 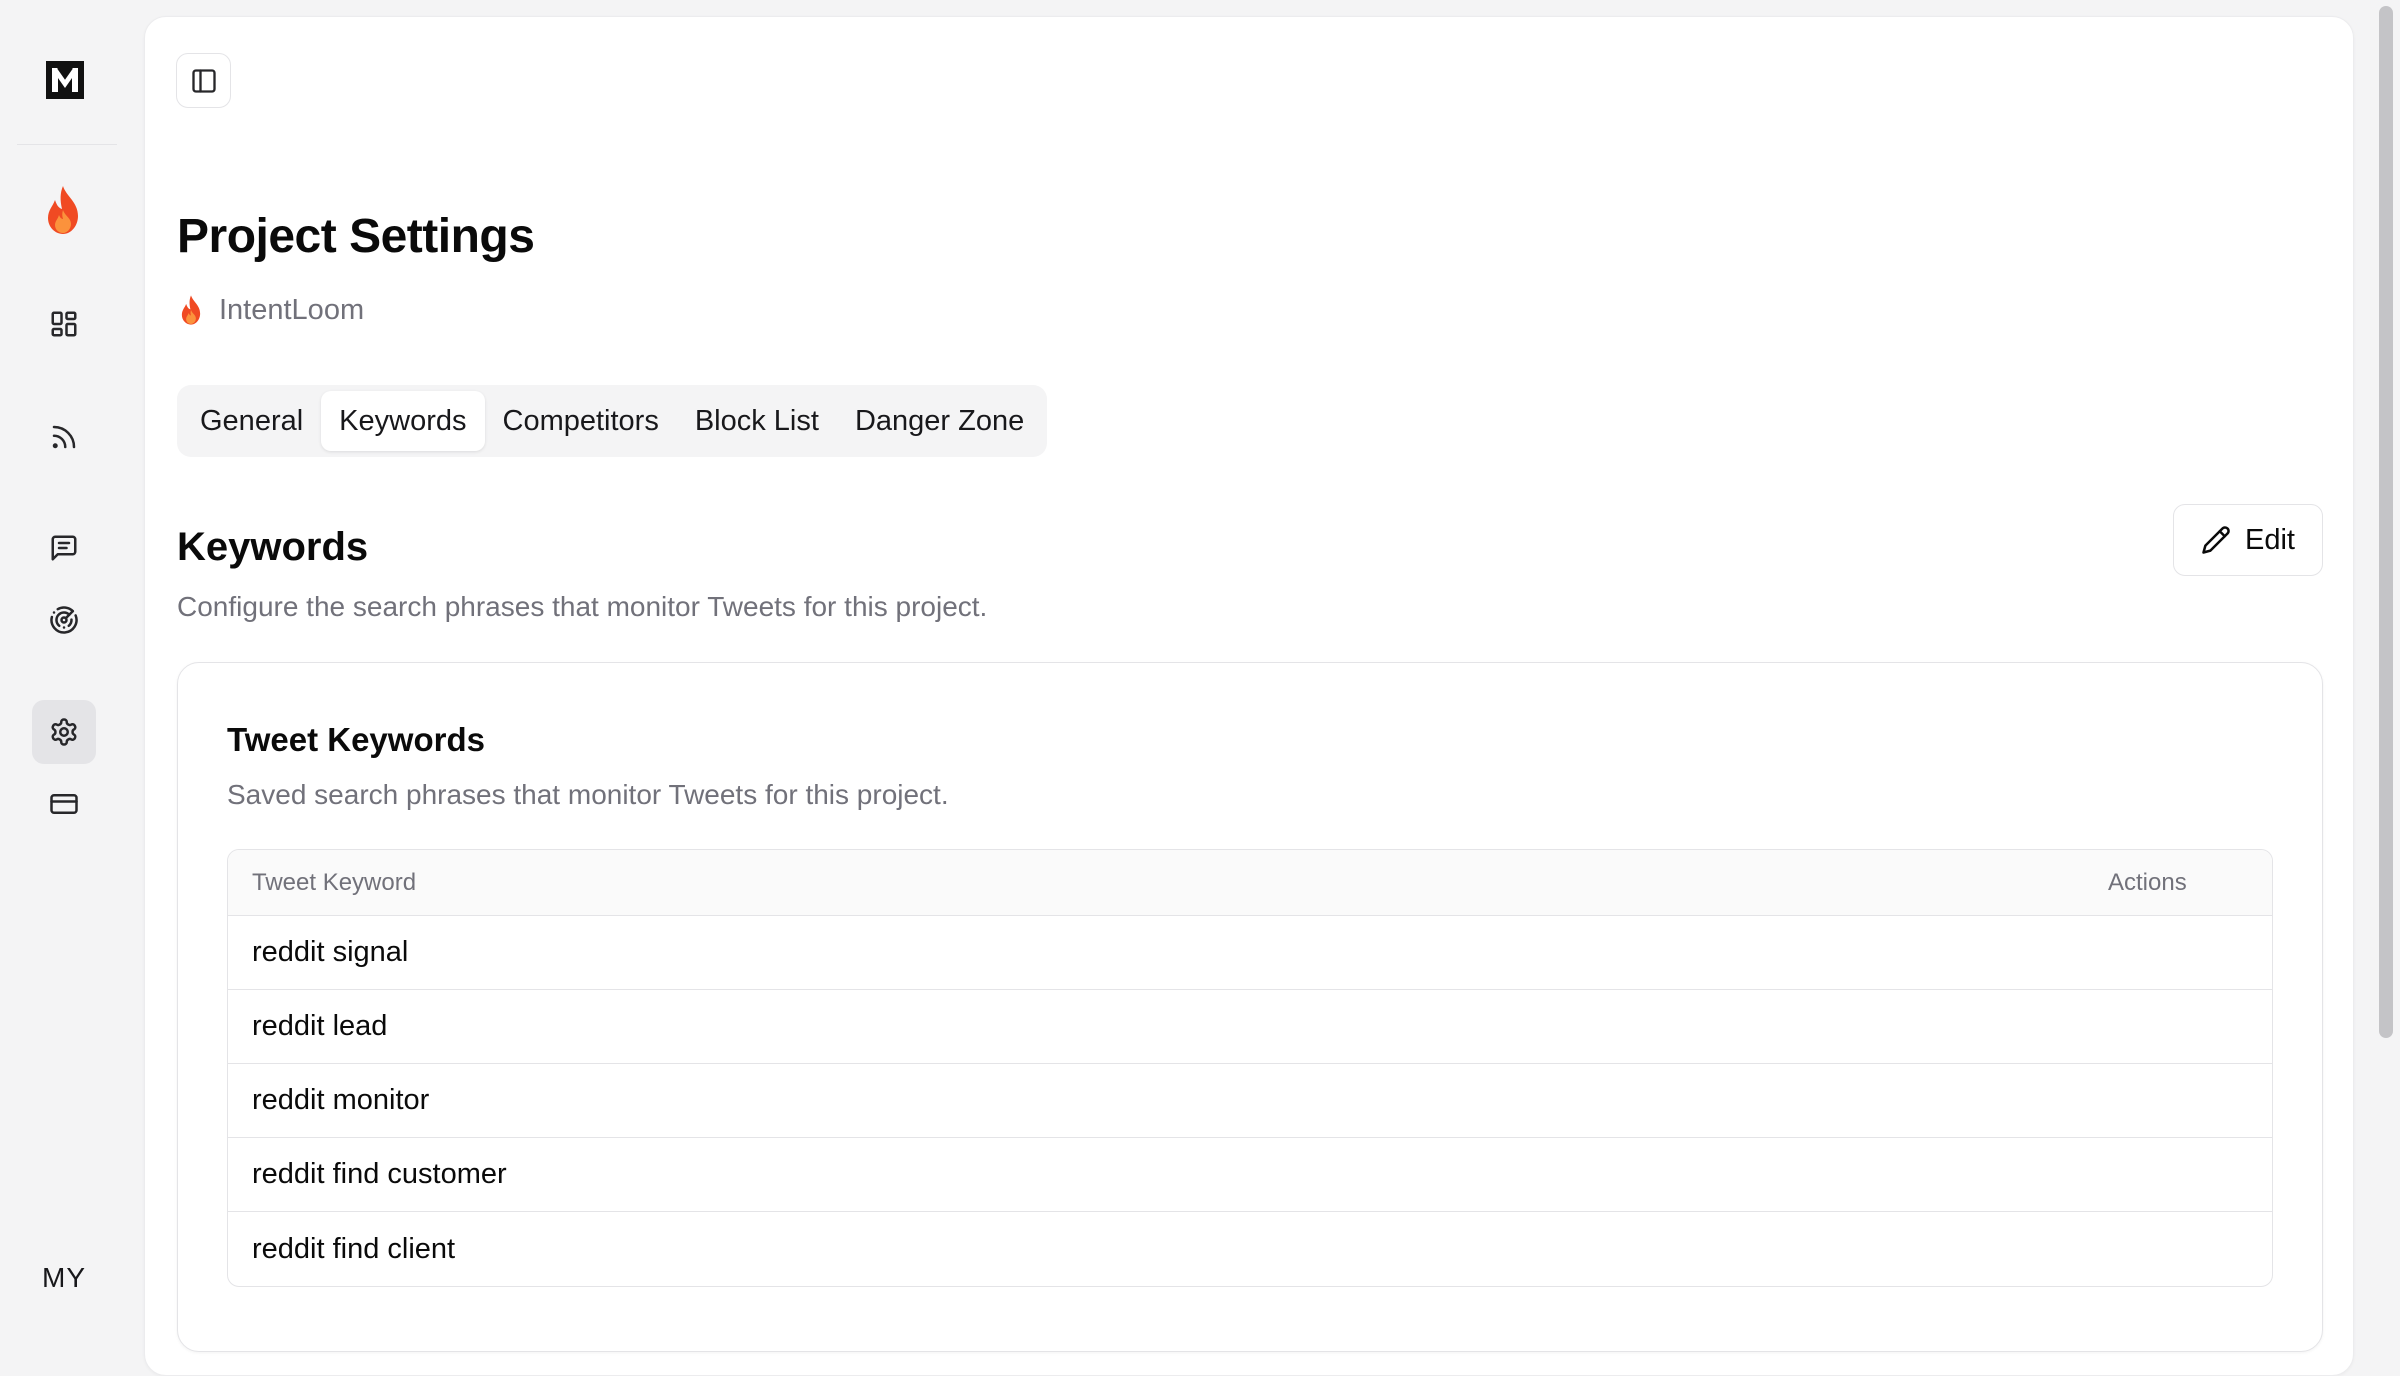 I want to click on rail-item-messages, so click(x=64, y=548).